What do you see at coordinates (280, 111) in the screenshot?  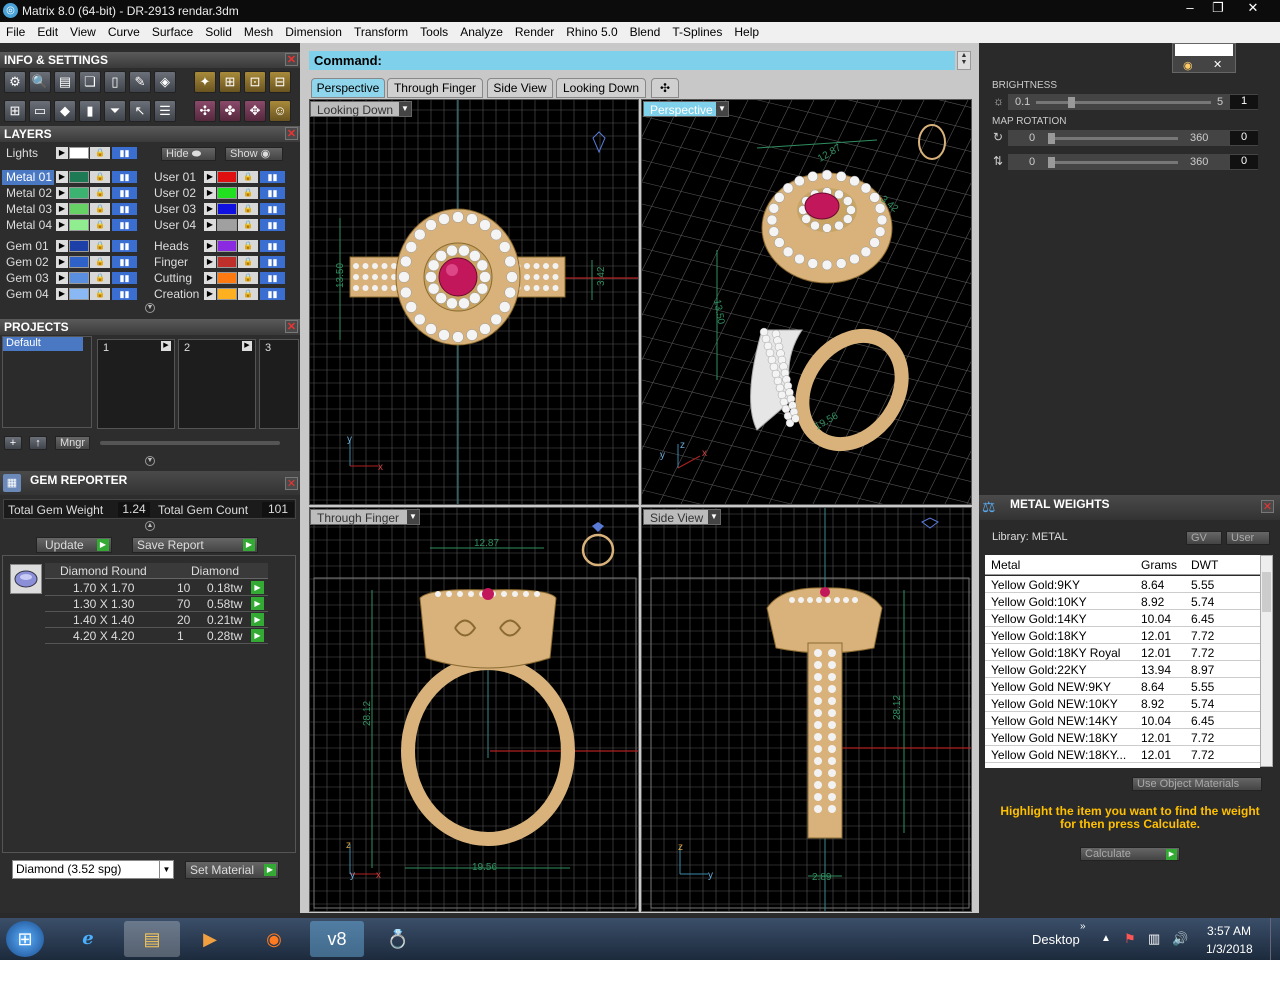 I see `person-icon: ☺` at bounding box center [280, 111].